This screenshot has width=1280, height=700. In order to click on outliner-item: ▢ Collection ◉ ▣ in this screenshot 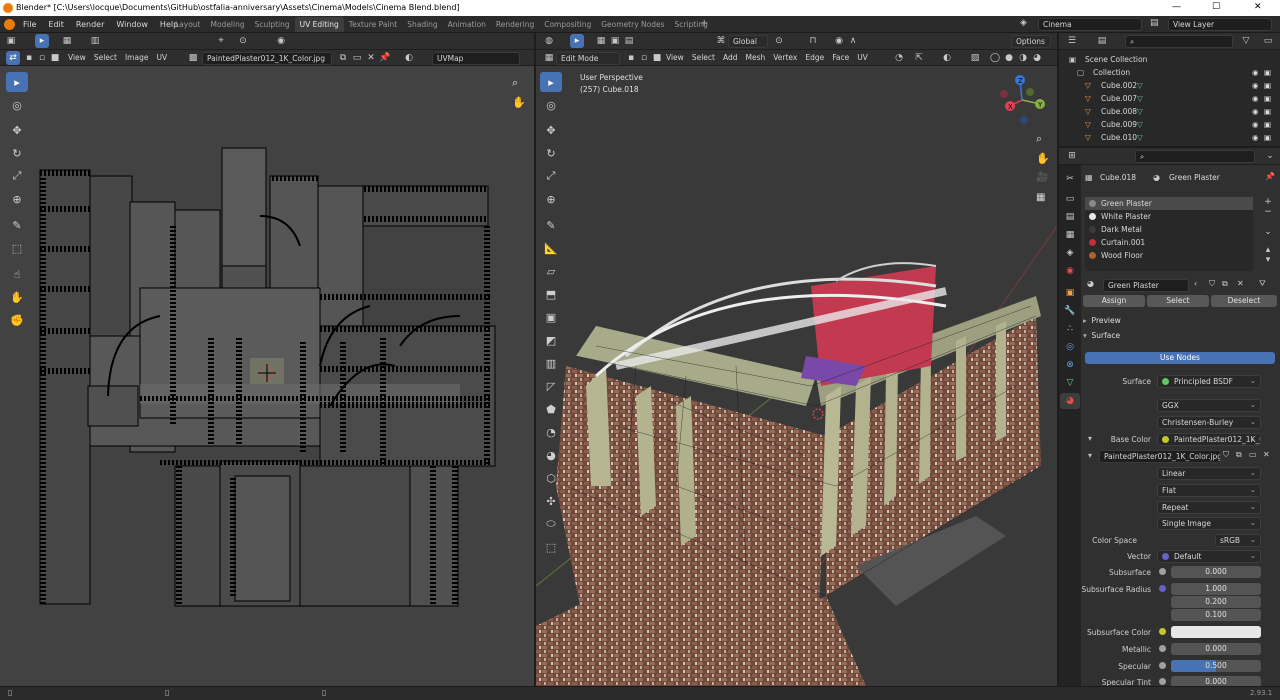, I will do `click(1169, 72)`.